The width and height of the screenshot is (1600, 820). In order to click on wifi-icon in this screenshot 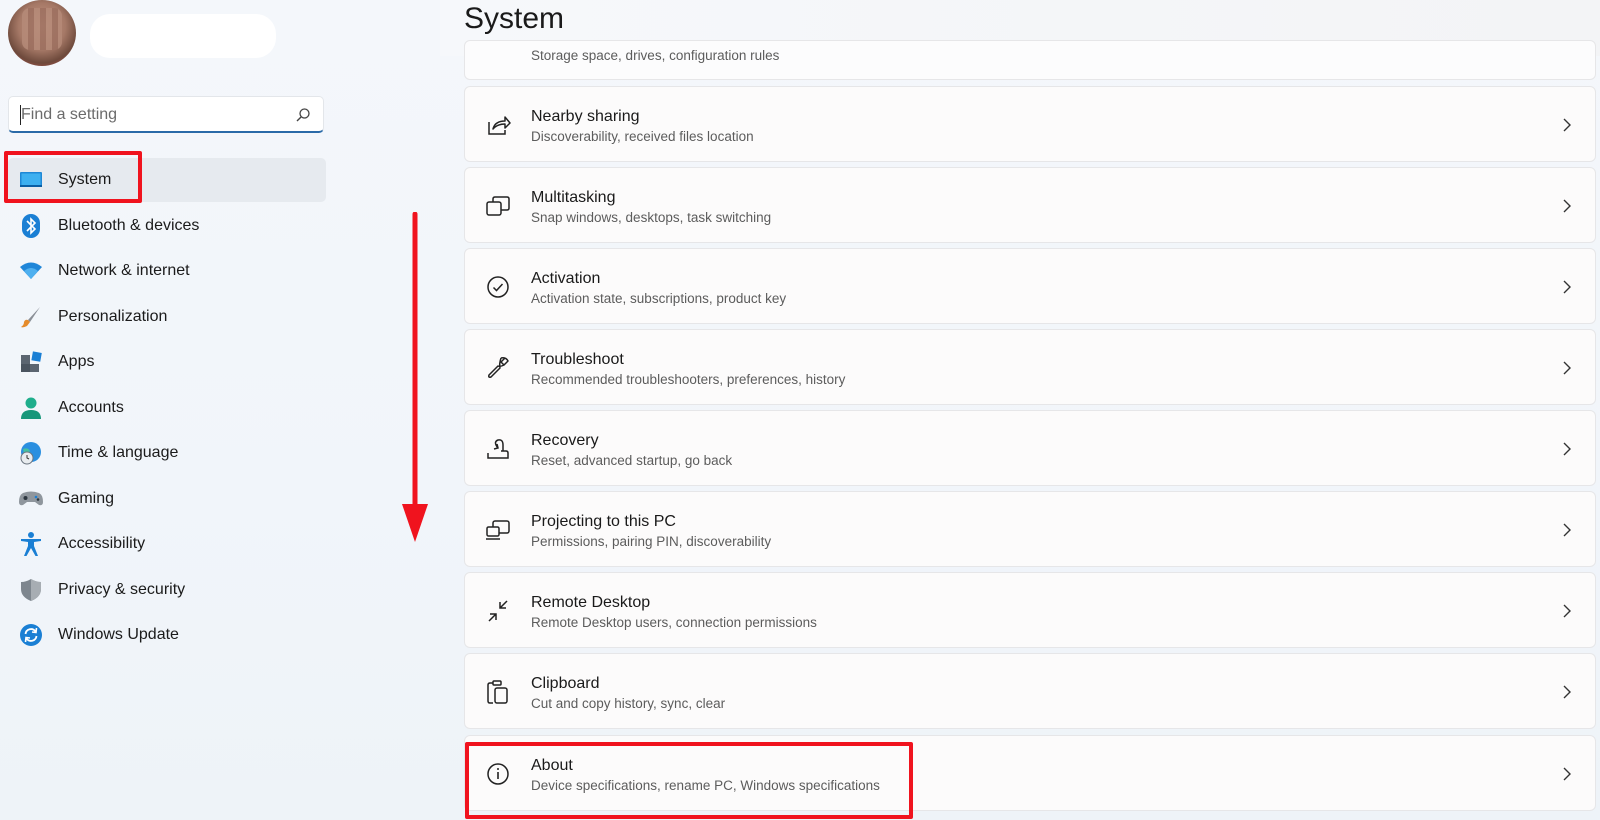, I will do `click(31, 271)`.